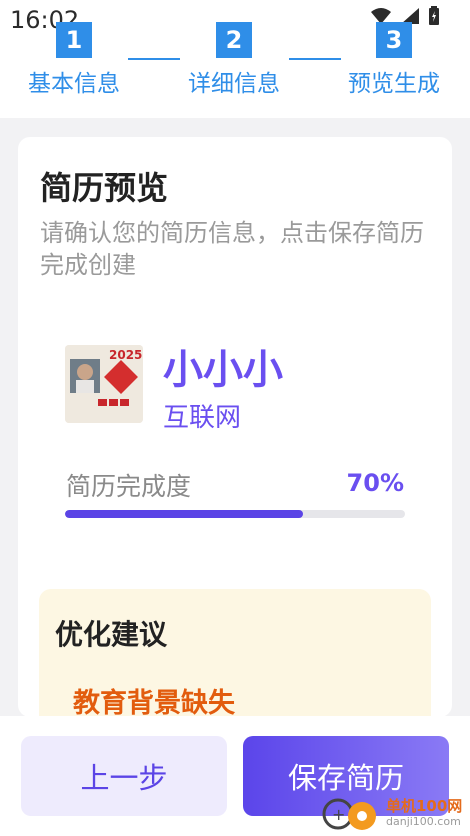 The width and height of the screenshot is (470, 836). What do you see at coordinates (129, 486) in the screenshot?
I see `completion-label: 简历完成度` at bounding box center [129, 486].